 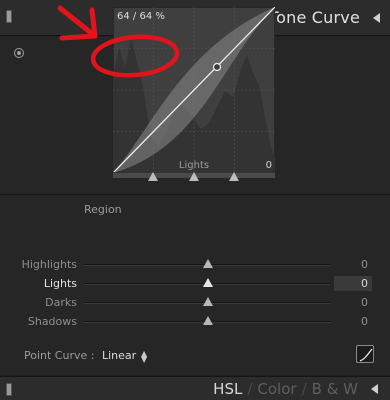 What do you see at coordinates (61, 302) in the screenshot?
I see `darks-label: Darks` at bounding box center [61, 302].